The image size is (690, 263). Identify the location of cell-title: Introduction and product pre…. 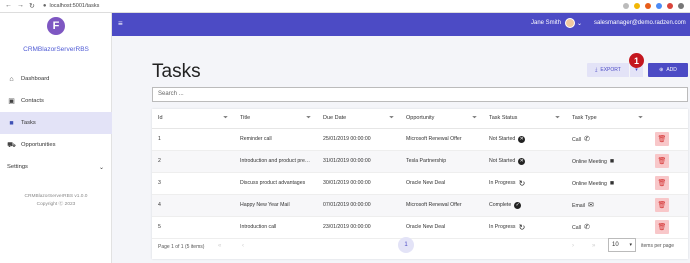
(275, 161).